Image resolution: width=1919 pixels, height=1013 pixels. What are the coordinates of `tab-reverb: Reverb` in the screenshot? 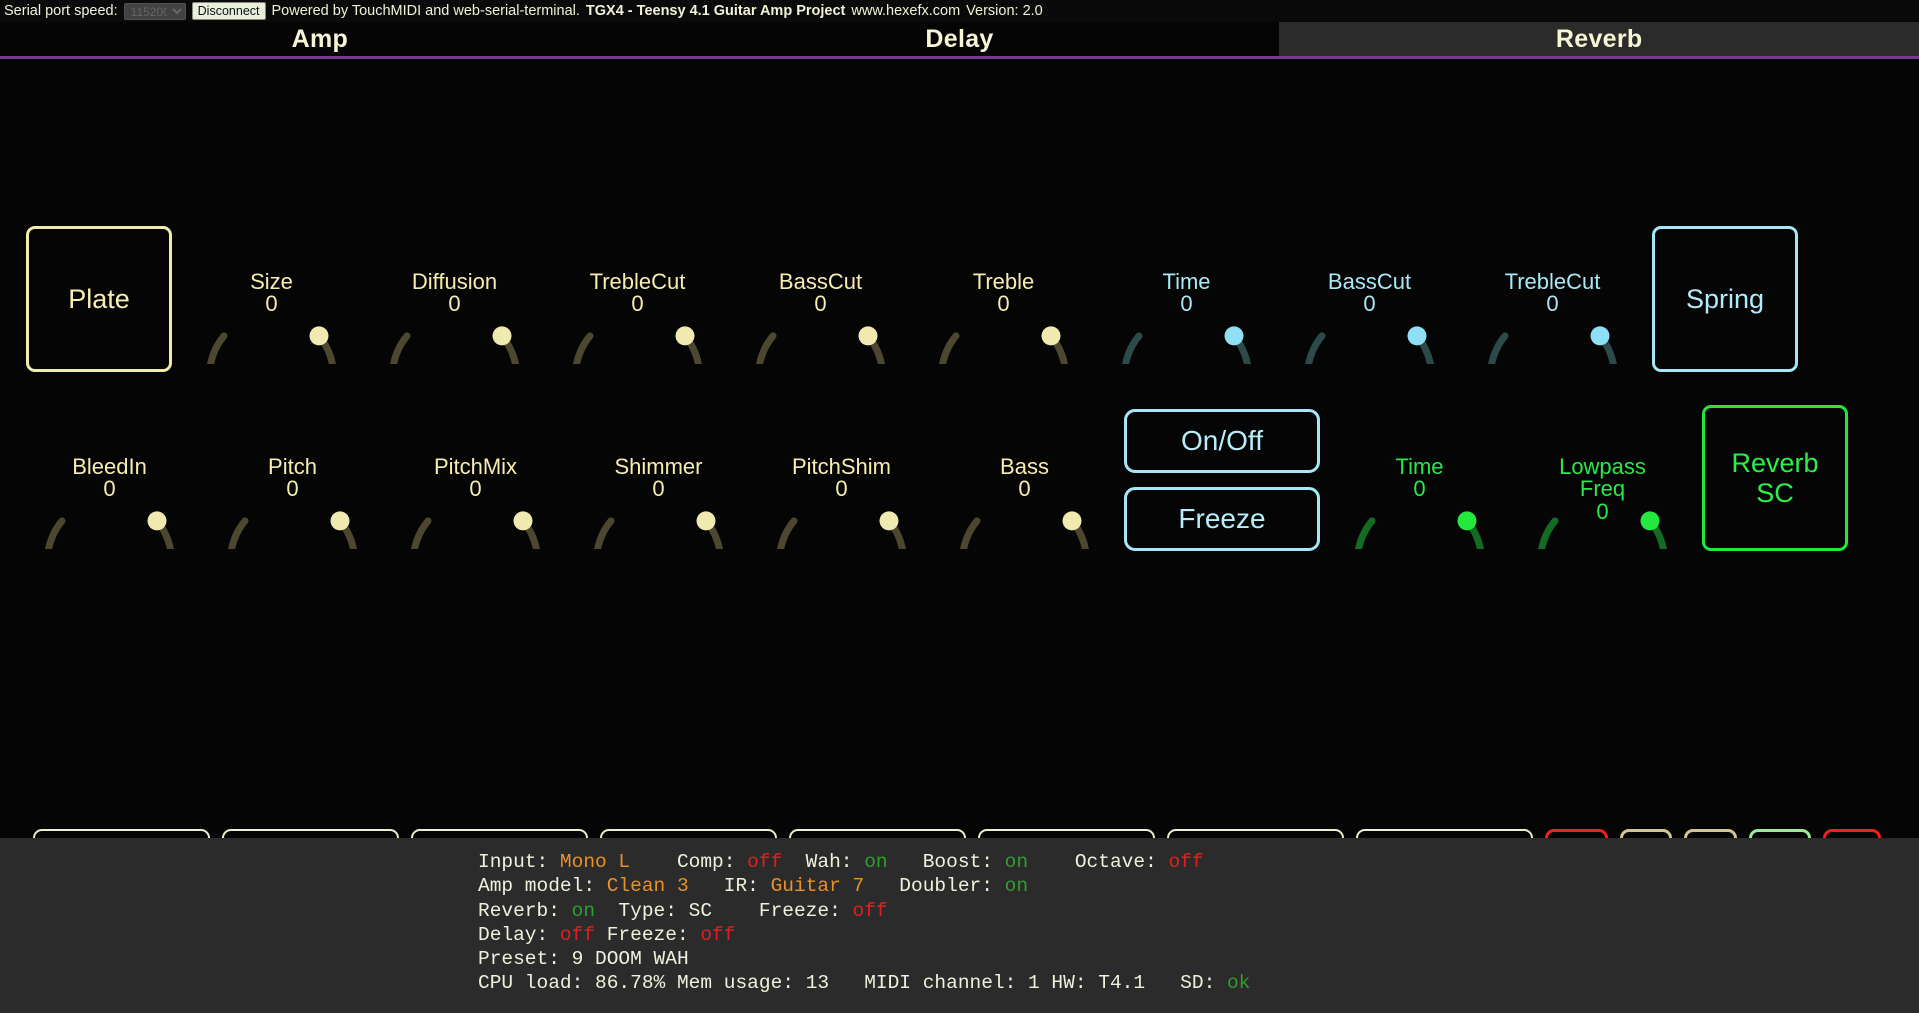 It's located at (1599, 39).